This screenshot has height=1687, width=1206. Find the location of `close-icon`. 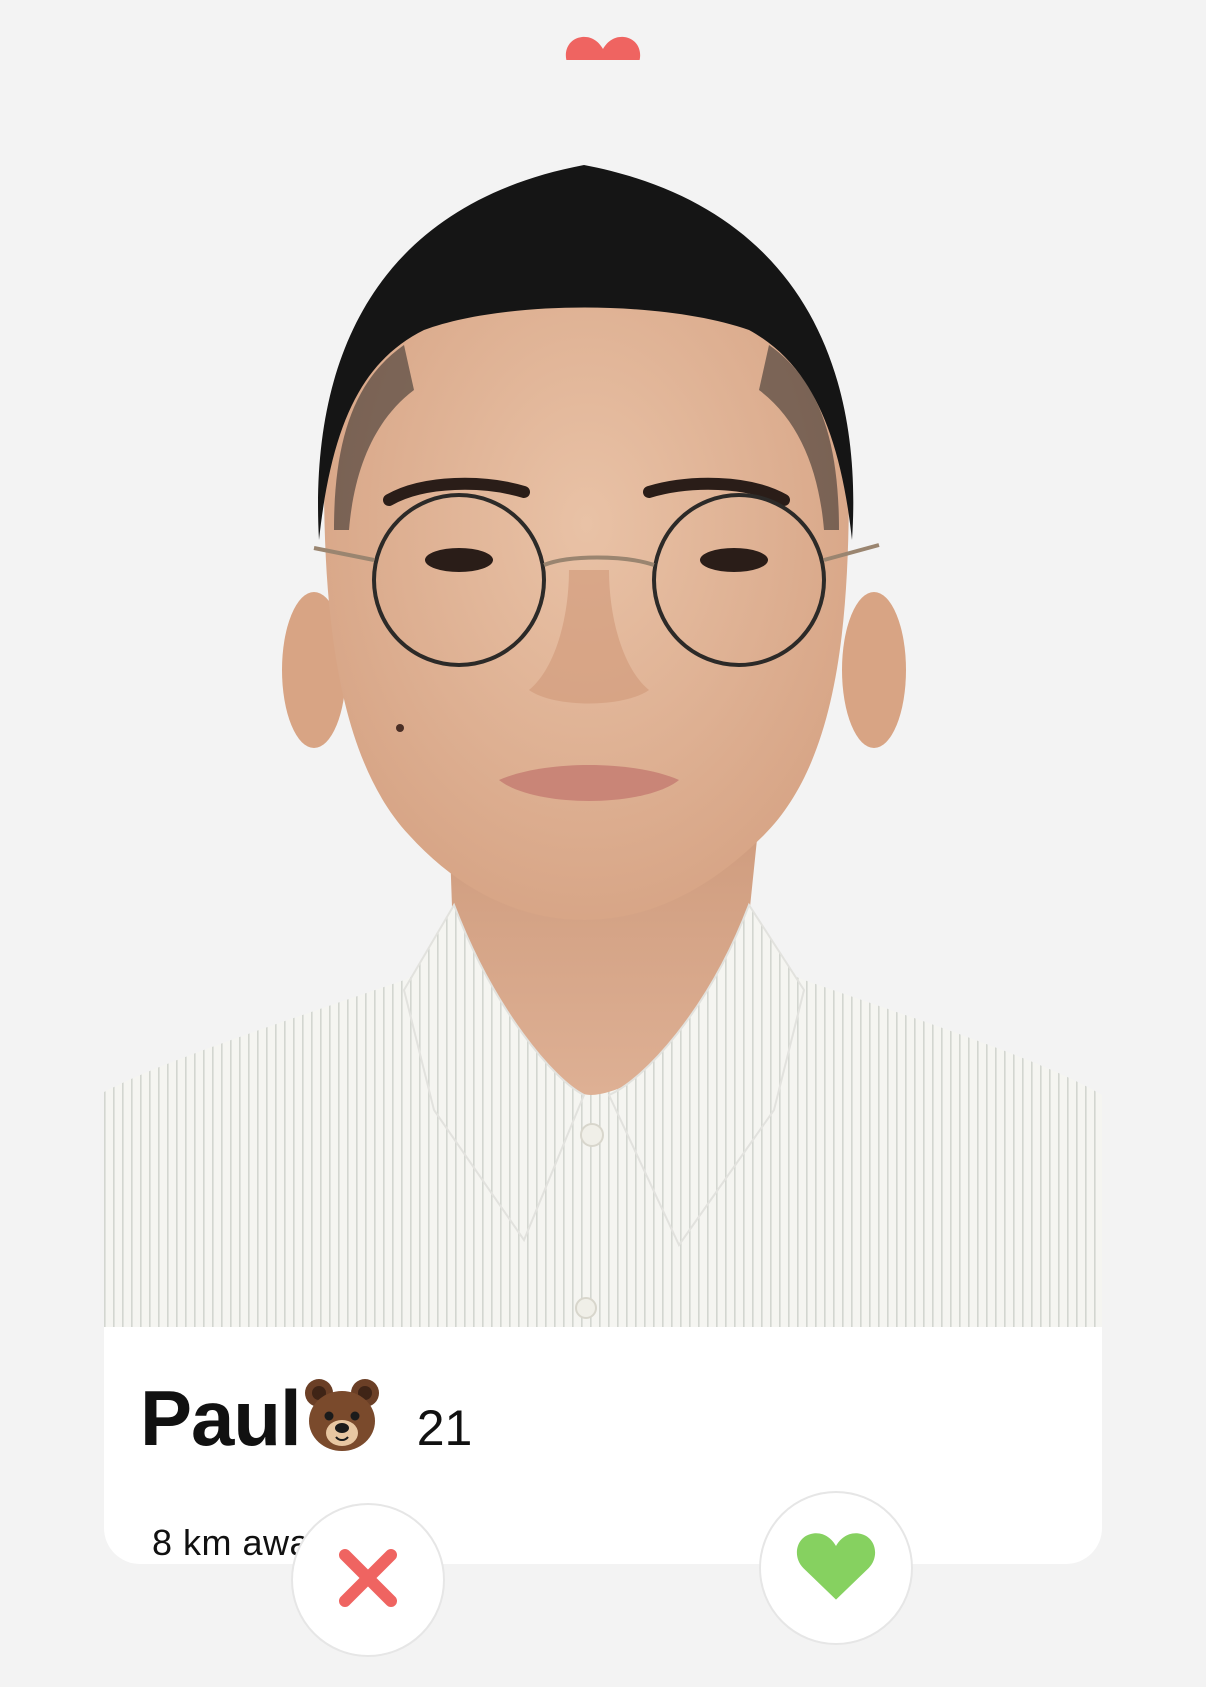

close-icon is located at coordinates (368, 1580).